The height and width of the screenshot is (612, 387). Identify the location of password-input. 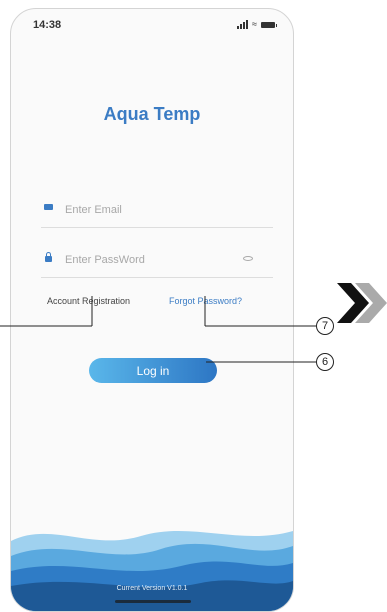
(140, 260).